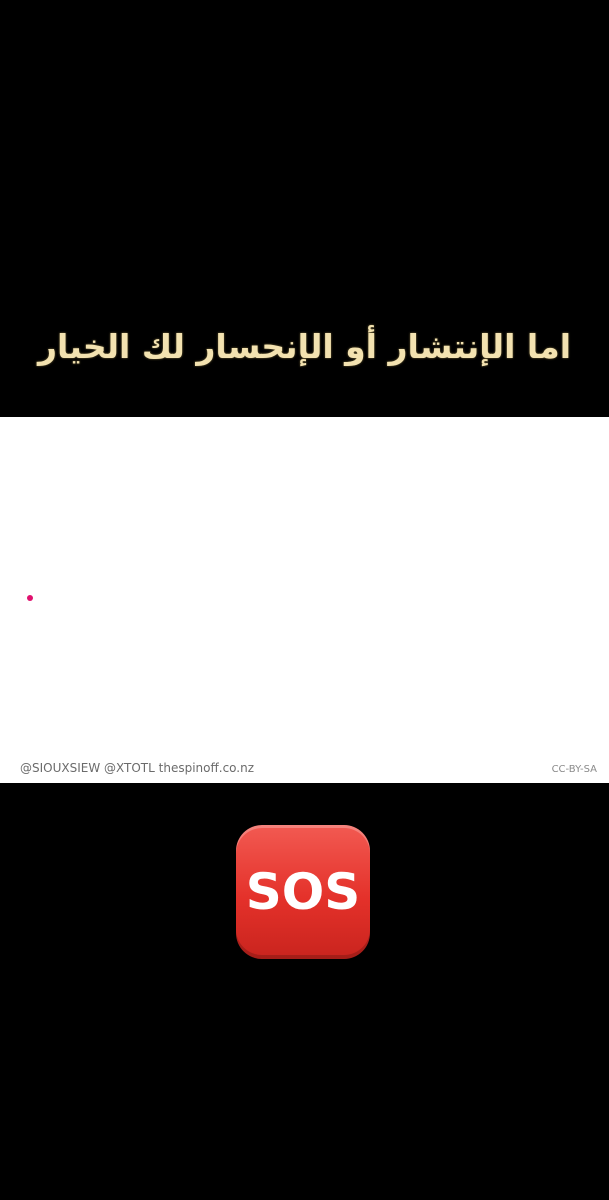  What do you see at coordinates (304, 346) in the screenshot?
I see `arabic-caption: اما الإنتشار أو الإنحسار لك الخيار` at bounding box center [304, 346].